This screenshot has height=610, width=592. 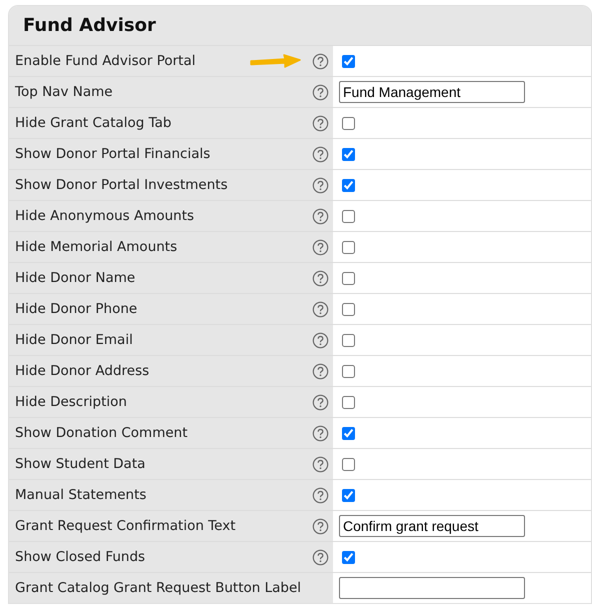 What do you see at coordinates (101, 433) in the screenshot?
I see `setting-label: Show Donation Comment` at bounding box center [101, 433].